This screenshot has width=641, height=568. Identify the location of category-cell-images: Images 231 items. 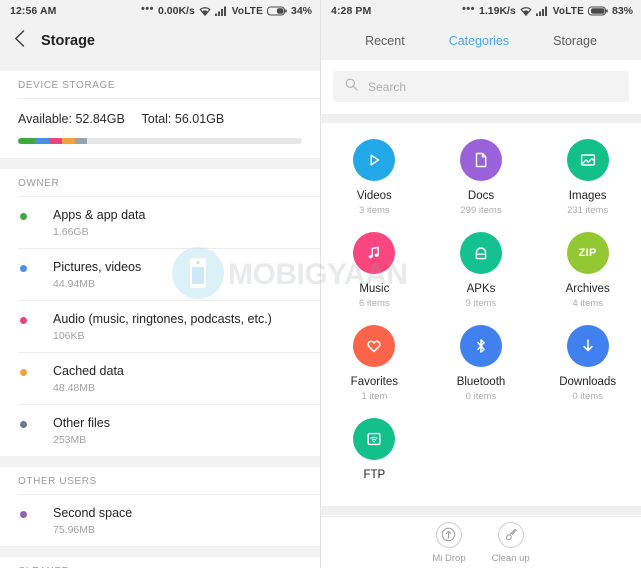
(587, 185).